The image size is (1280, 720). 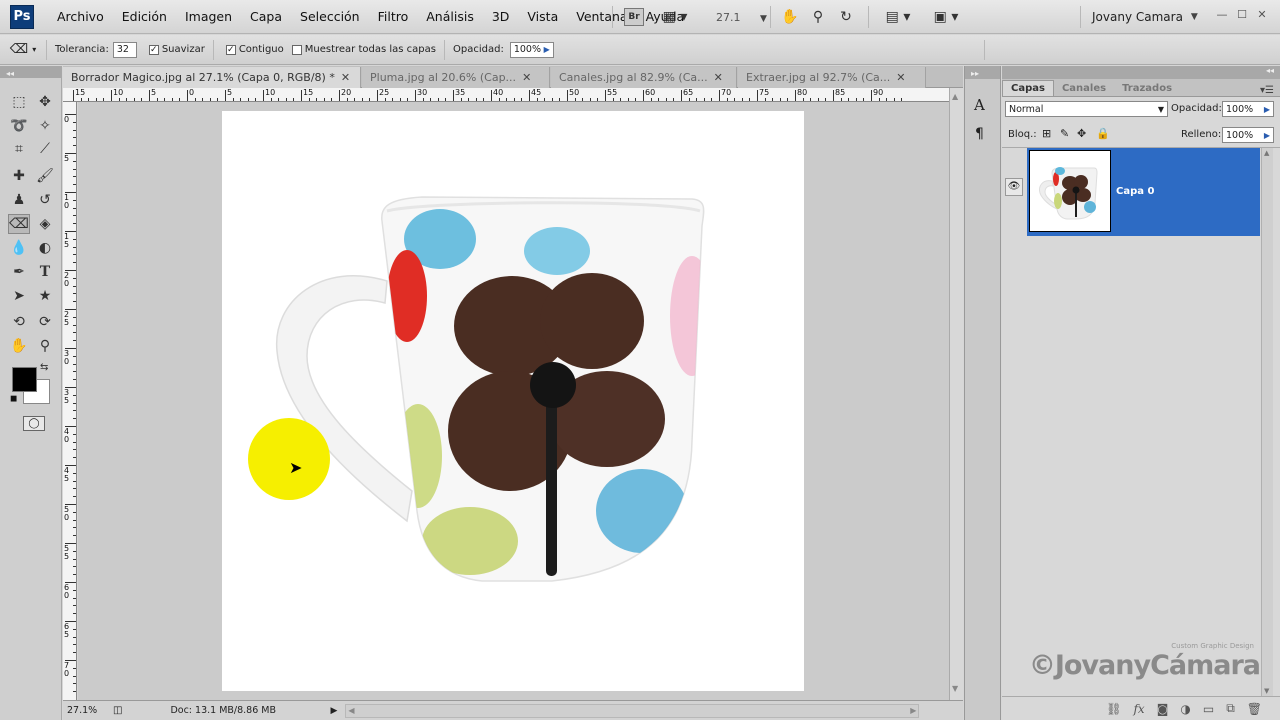 What do you see at coordinates (1141, 72) in the screenshot?
I see `layers-panel-header: ◂◂` at bounding box center [1141, 72].